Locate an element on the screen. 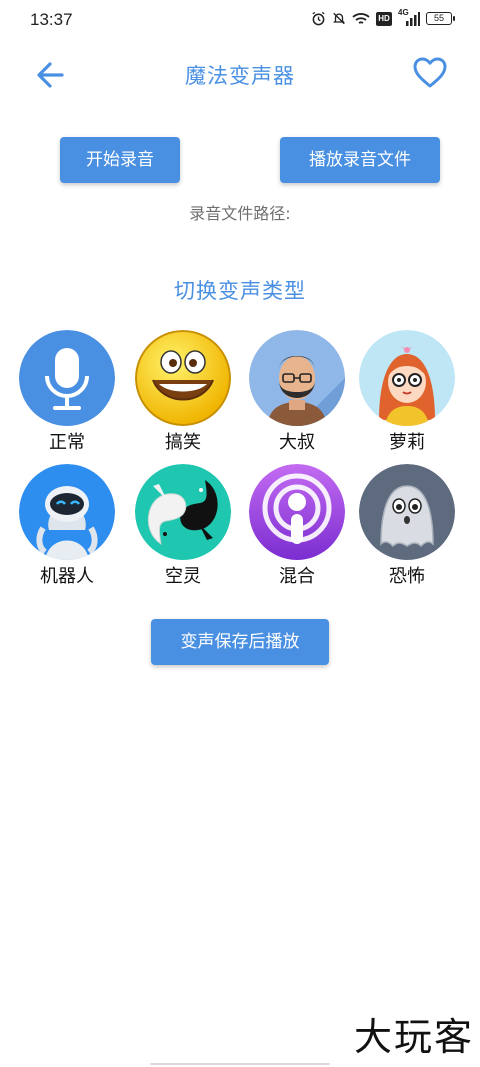  microphone-icon is located at coordinates (67, 378).